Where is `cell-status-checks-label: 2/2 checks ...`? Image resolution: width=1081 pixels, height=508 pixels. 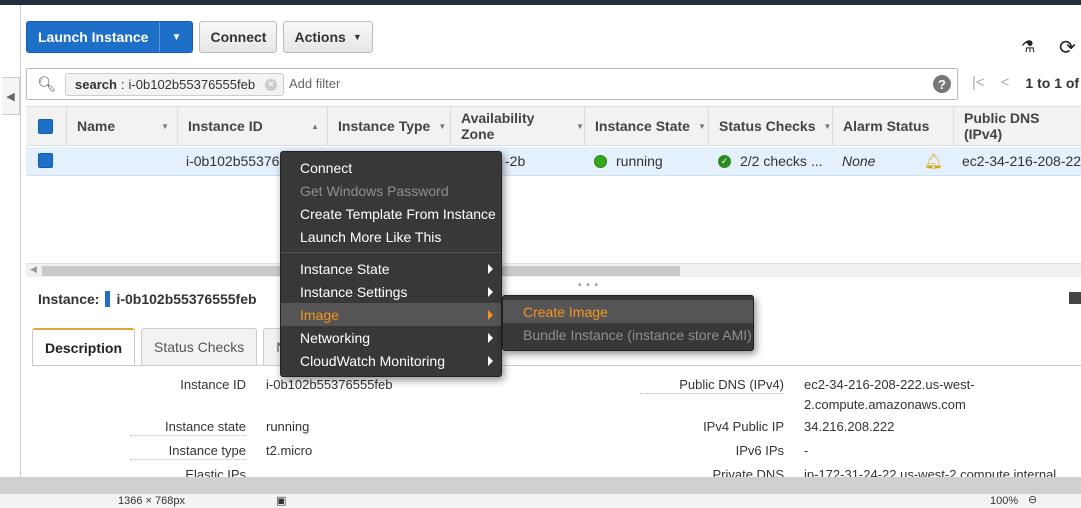
cell-status-checks-label: 2/2 checks ... is located at coordinates (781, 161).